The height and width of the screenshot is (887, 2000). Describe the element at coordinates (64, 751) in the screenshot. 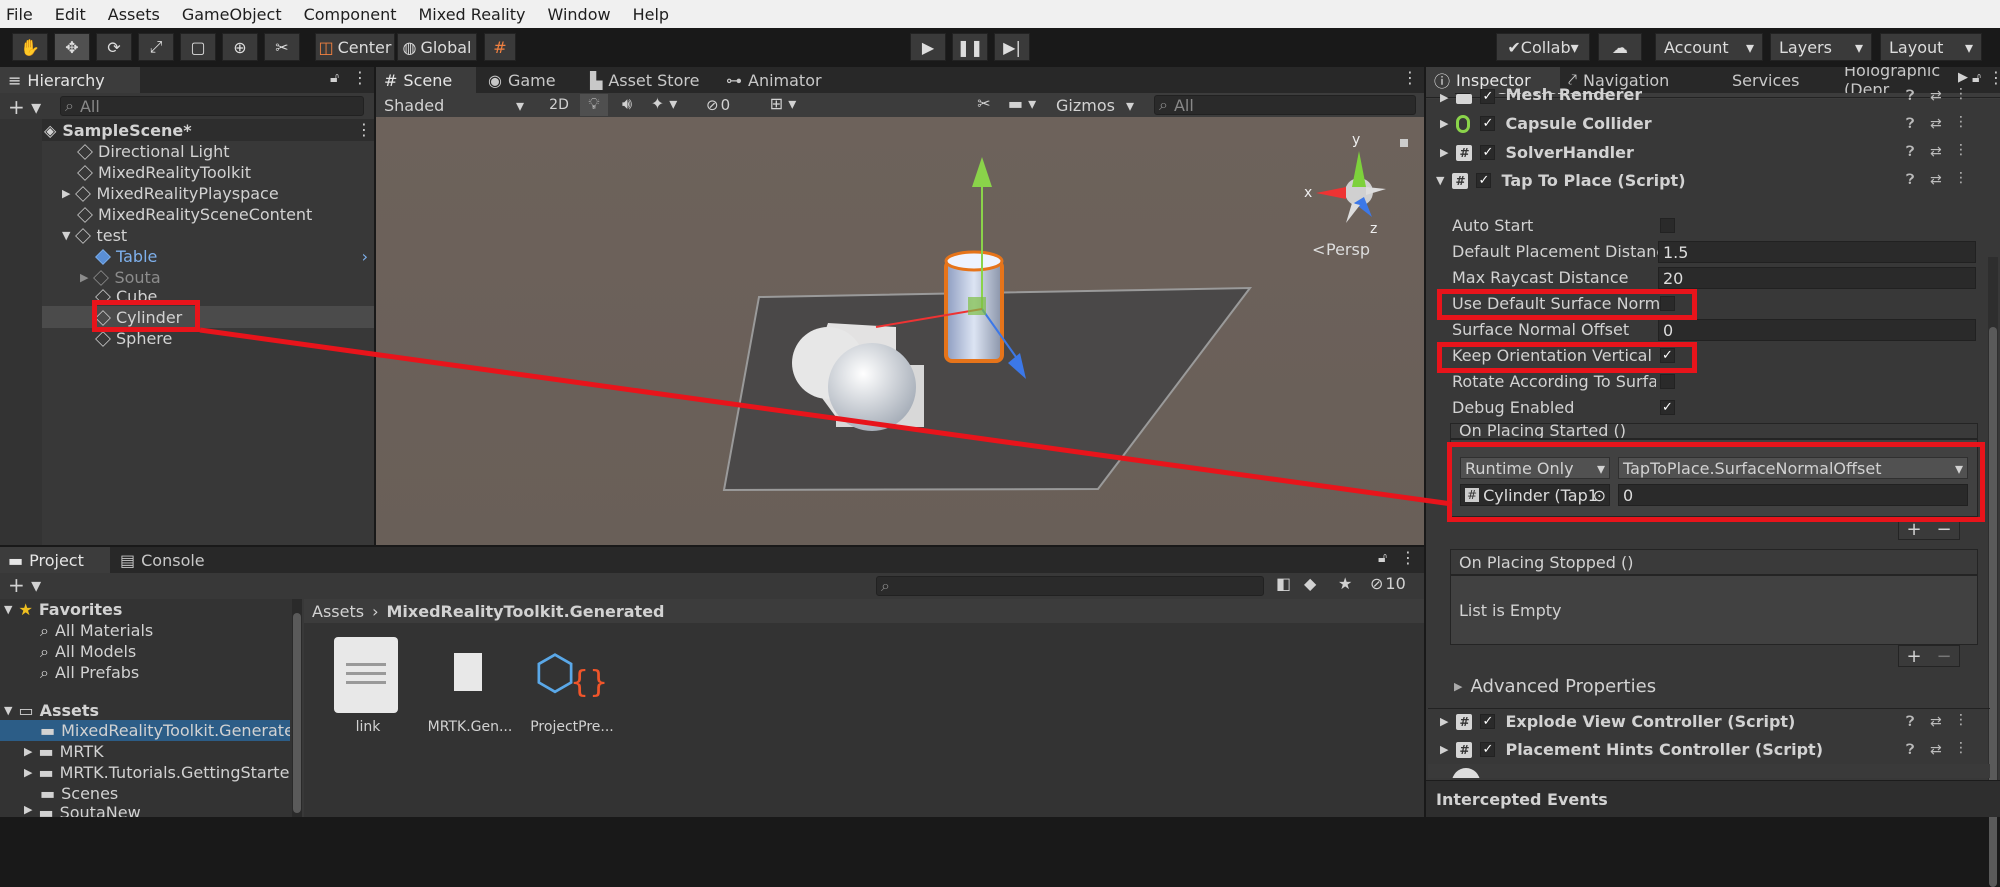

I see `list-item: ▶ ▬ MRTK` at that location.